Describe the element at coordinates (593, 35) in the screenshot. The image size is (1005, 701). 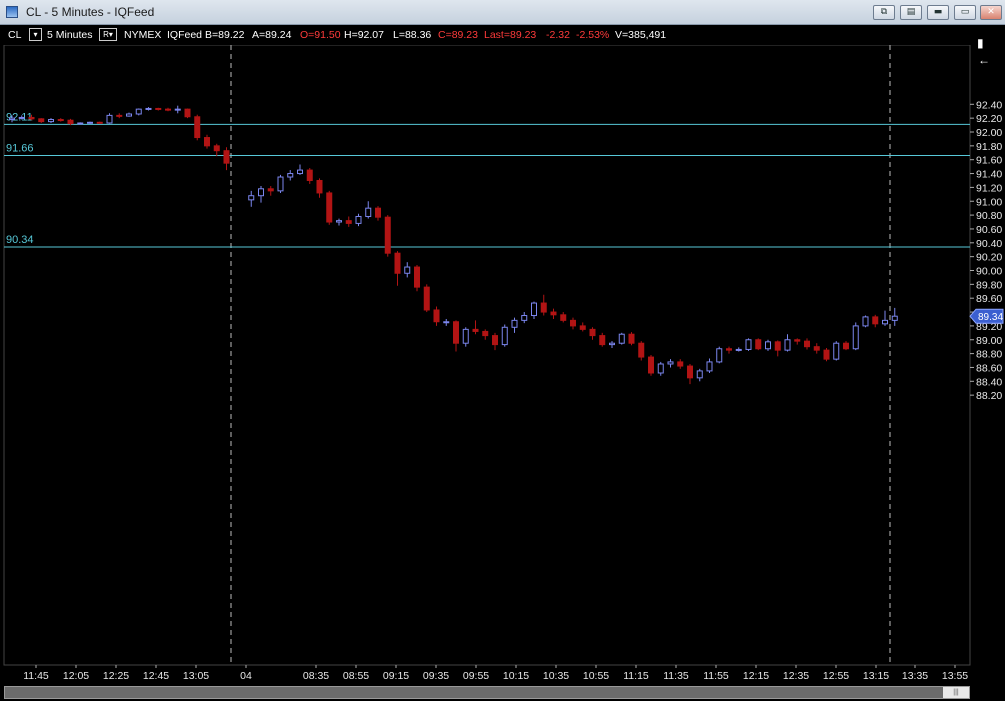
I see `change-pct-value: -2.53%` at that location.